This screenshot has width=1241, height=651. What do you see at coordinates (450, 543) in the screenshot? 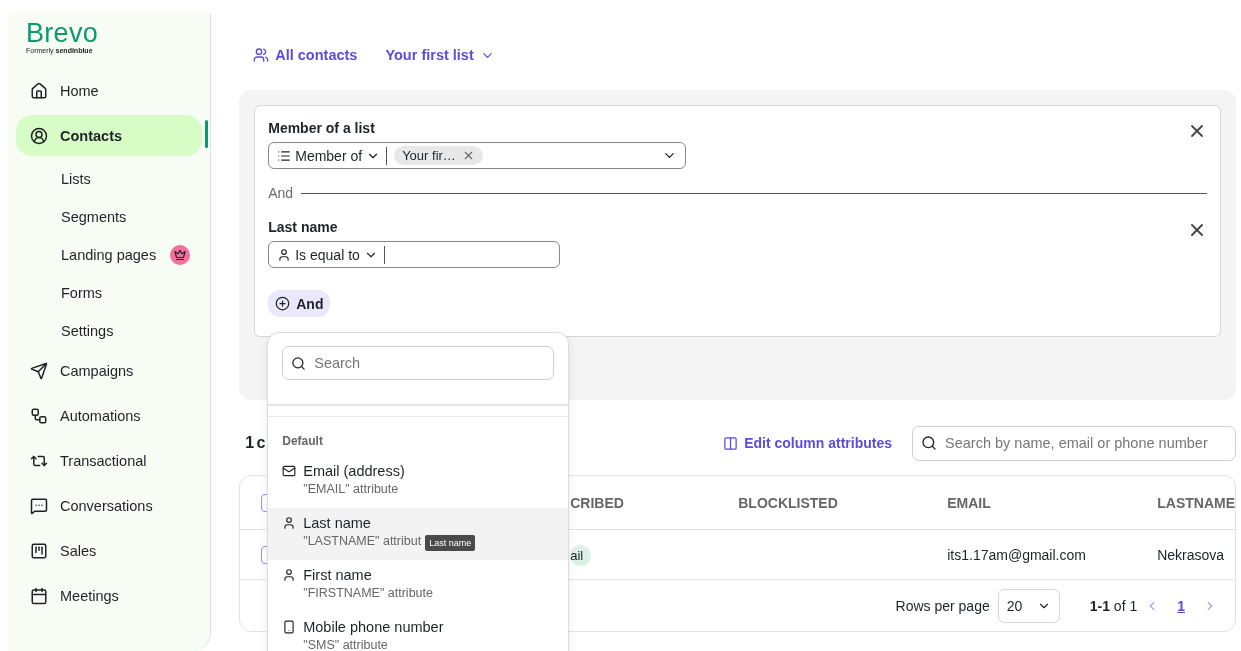
I see `tooltip: Last name` at bounding box center [450, 543].